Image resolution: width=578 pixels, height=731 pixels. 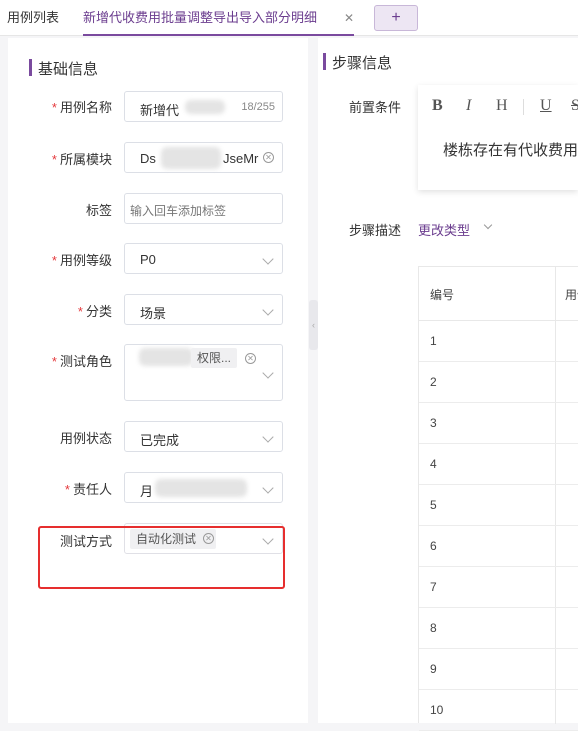 I want to click on module-select: Ds JseMr ✕, so click(x=203, y=157).